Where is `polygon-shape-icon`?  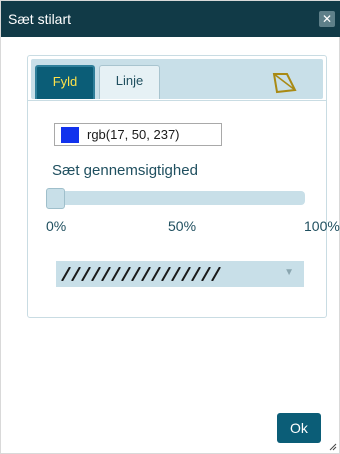 polygon-shape-icon is located at coordinates (284, 82).